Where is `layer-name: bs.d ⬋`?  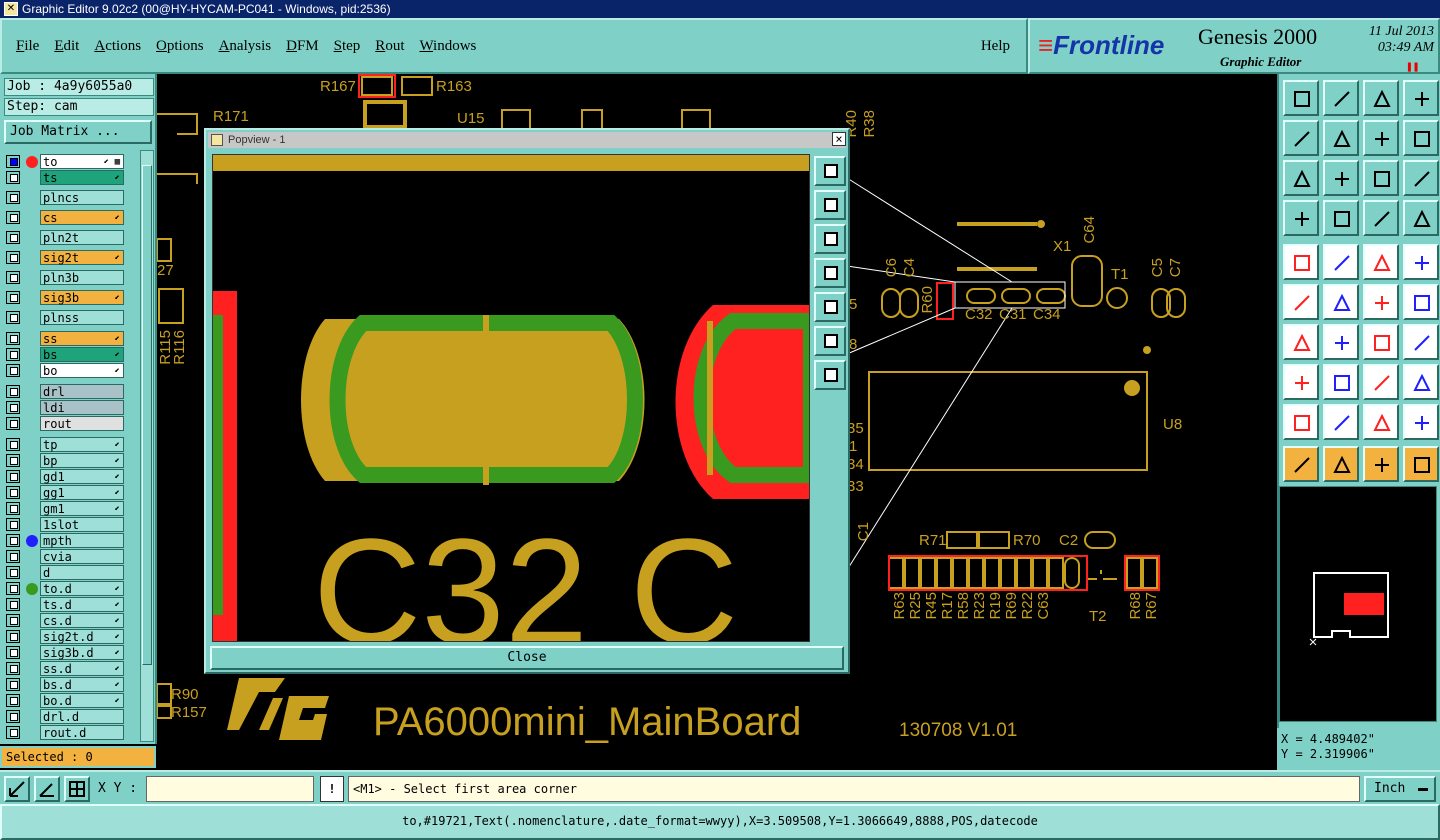 layer-name: bs.d ⬋ is located at coordinates (82, 684).